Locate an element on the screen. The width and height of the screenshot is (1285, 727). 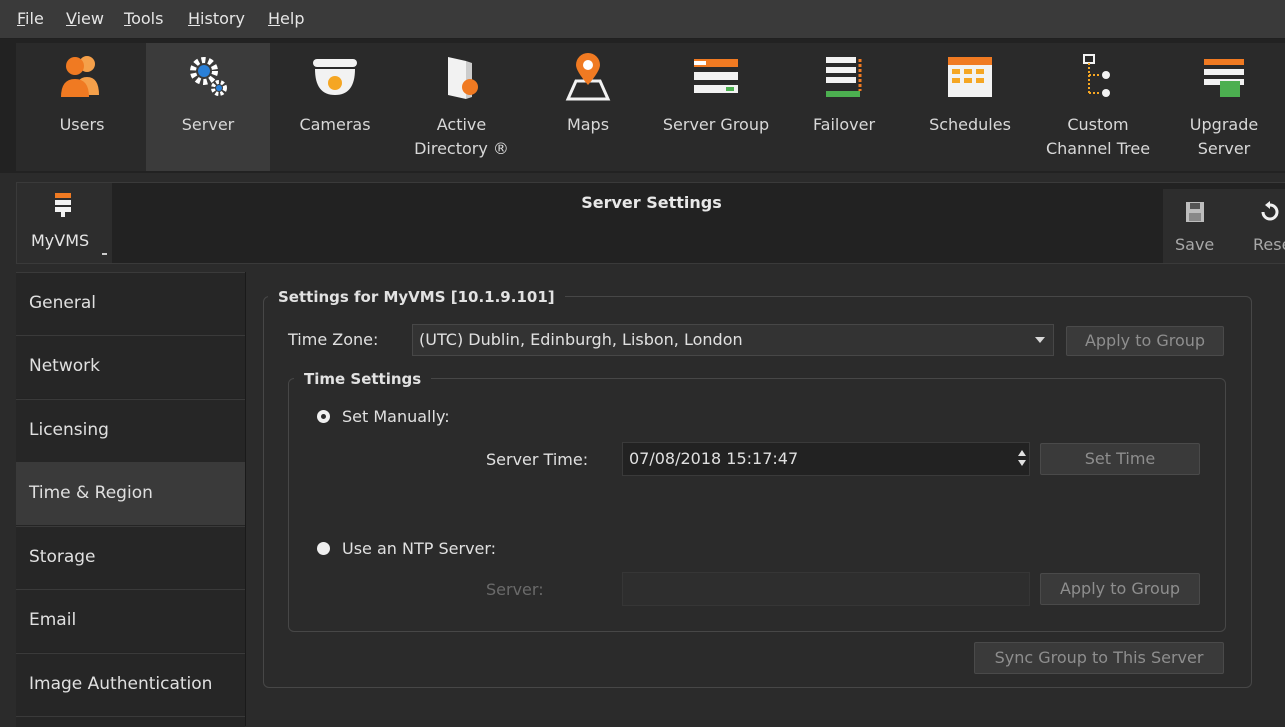
toolbar-schedules-label: Schedules is located at coordinates (970, 124).